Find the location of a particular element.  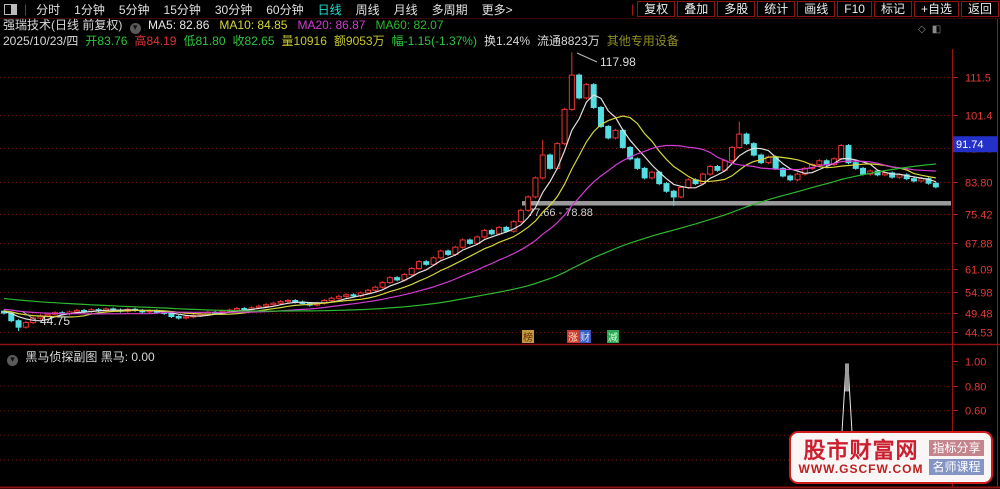

y-axis-tick: 101.4 is located at coordinates (979, 117).